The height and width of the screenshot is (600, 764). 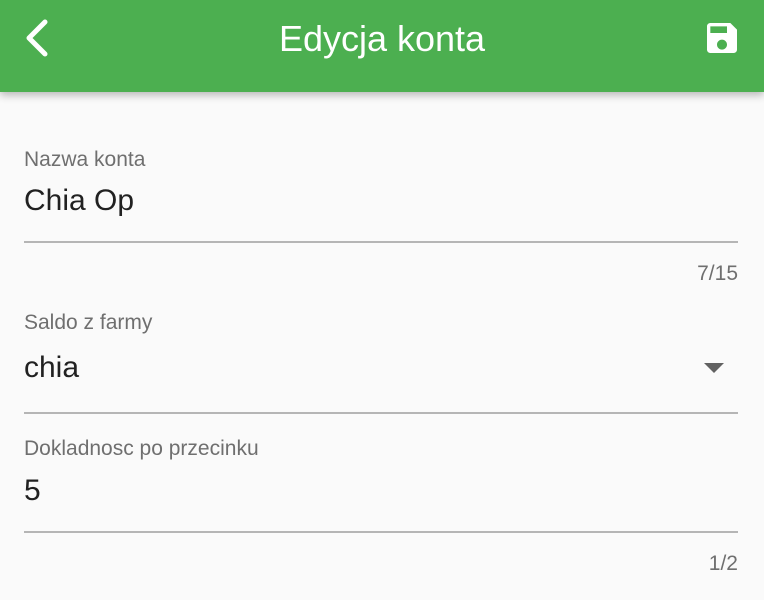 I want to click on floppy-disk-icon, so click(x=722, y=38).